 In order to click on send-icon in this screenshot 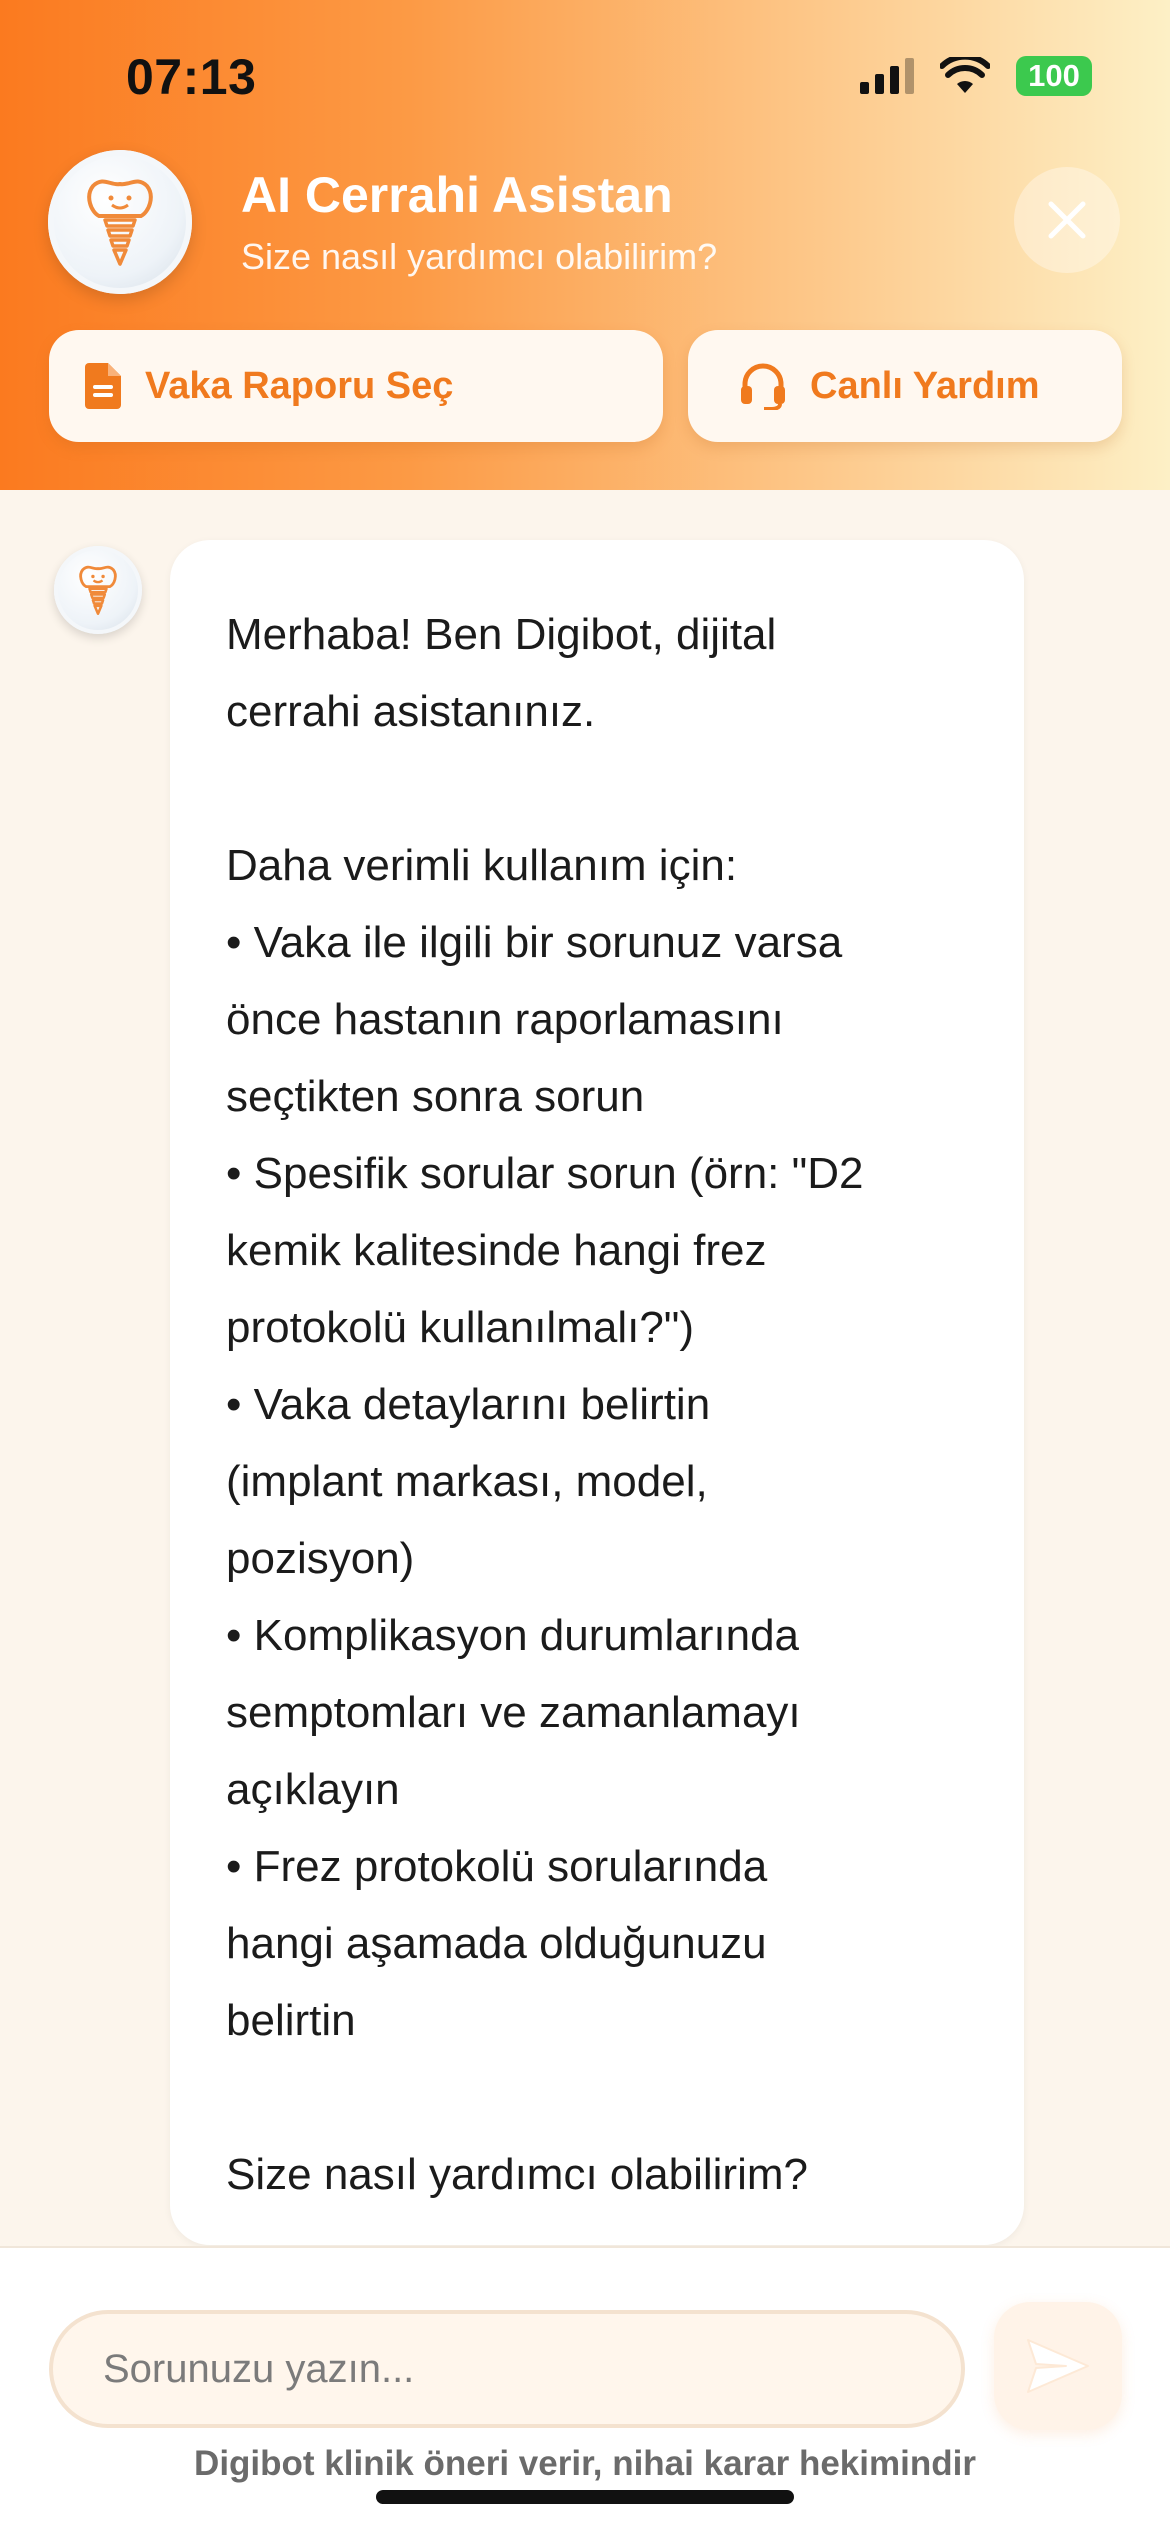, I will do `click(1058, 2366)`.